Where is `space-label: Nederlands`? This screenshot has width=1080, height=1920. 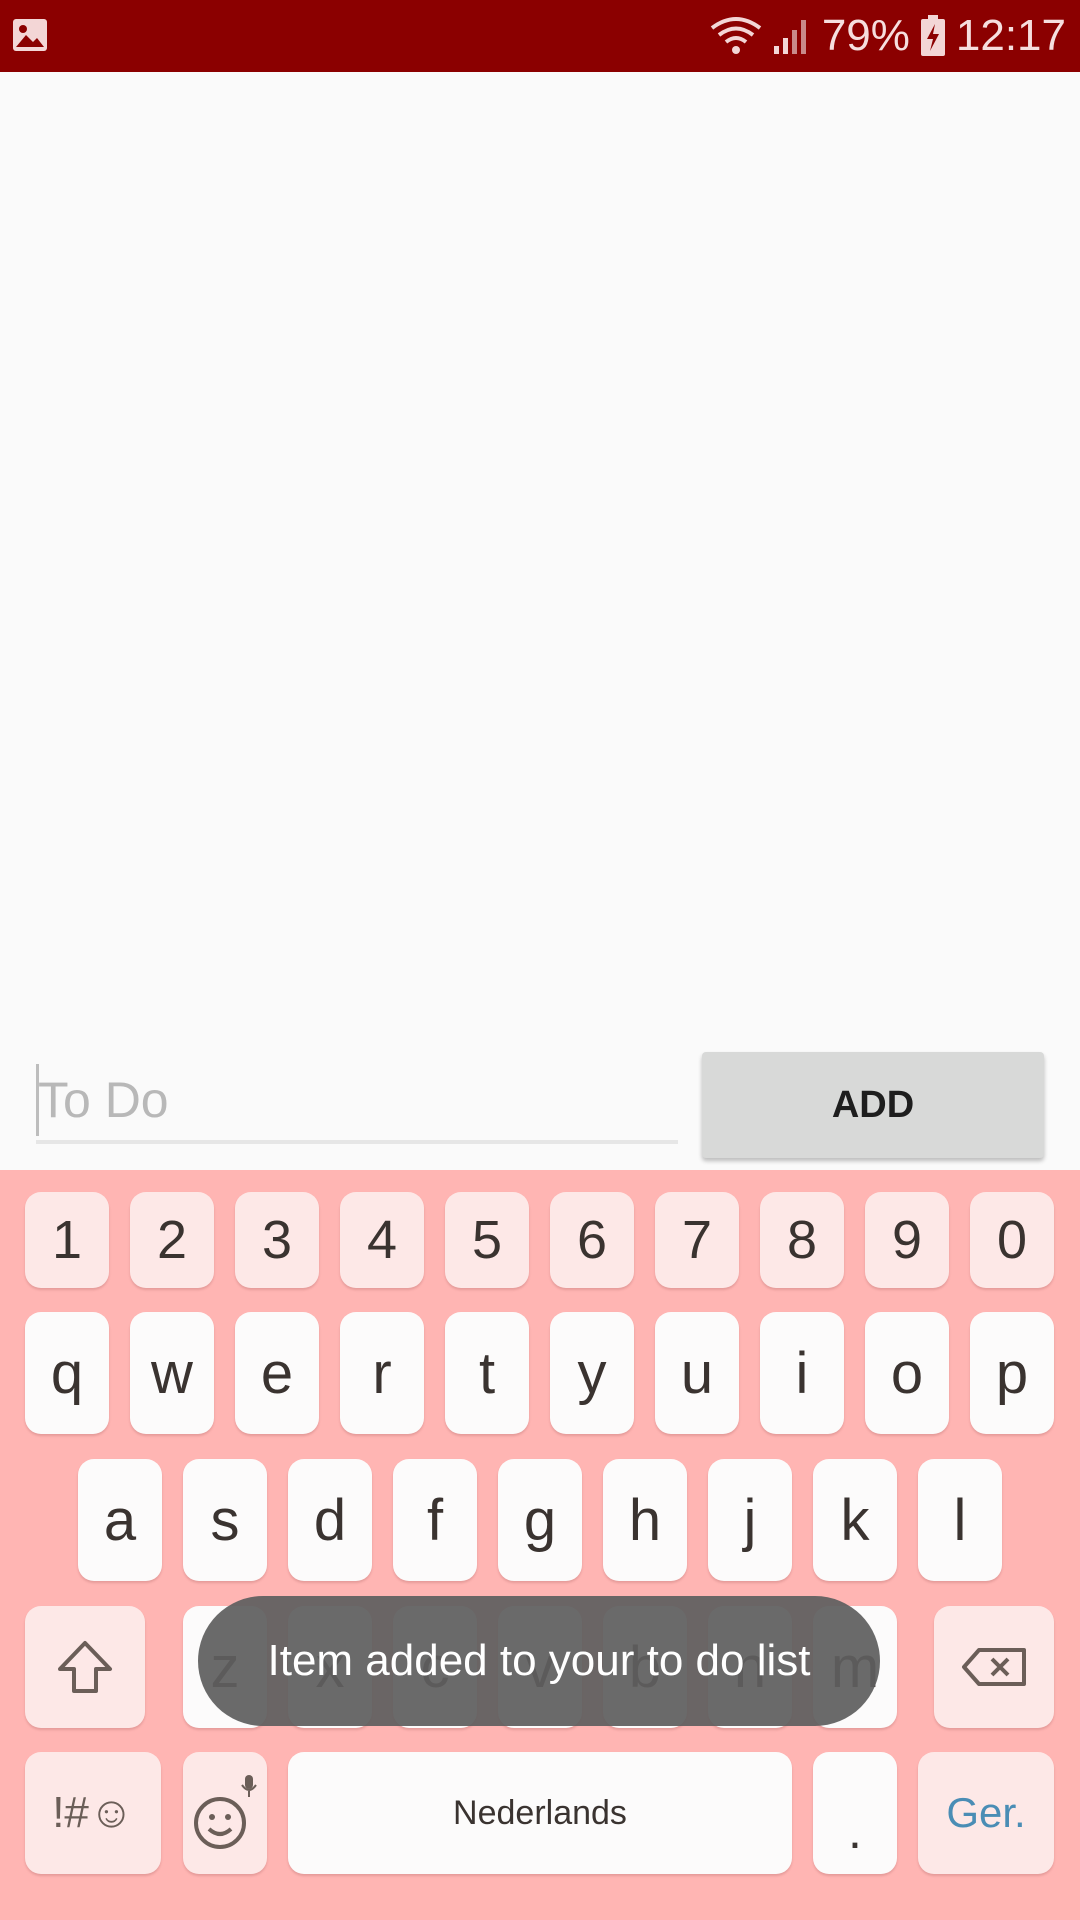 space-label: Nederlands is located at coordinates (540, 1812).